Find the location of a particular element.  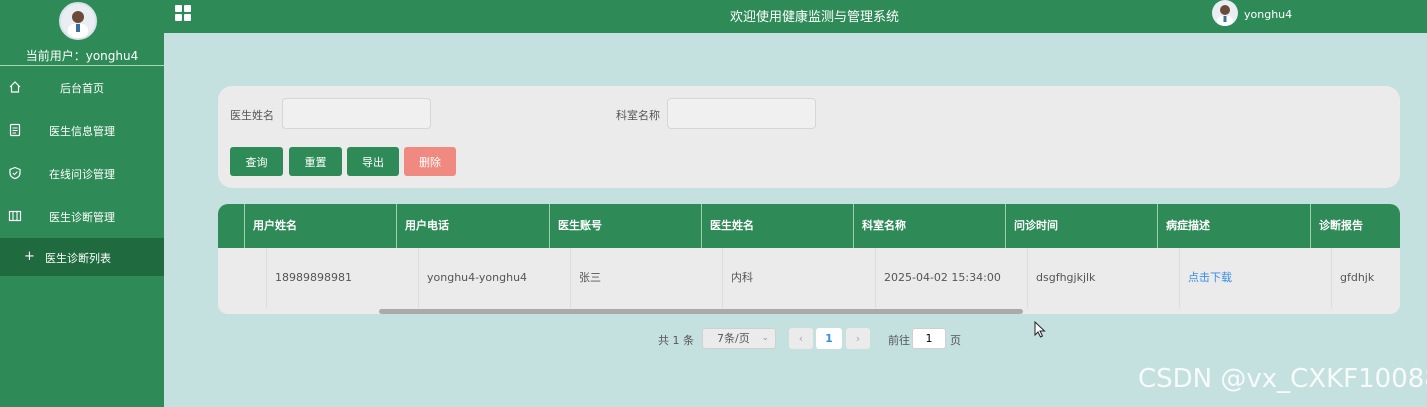

sidebar-item-doctor-info: 医生信息管理 is located at coordinates (82, 130).